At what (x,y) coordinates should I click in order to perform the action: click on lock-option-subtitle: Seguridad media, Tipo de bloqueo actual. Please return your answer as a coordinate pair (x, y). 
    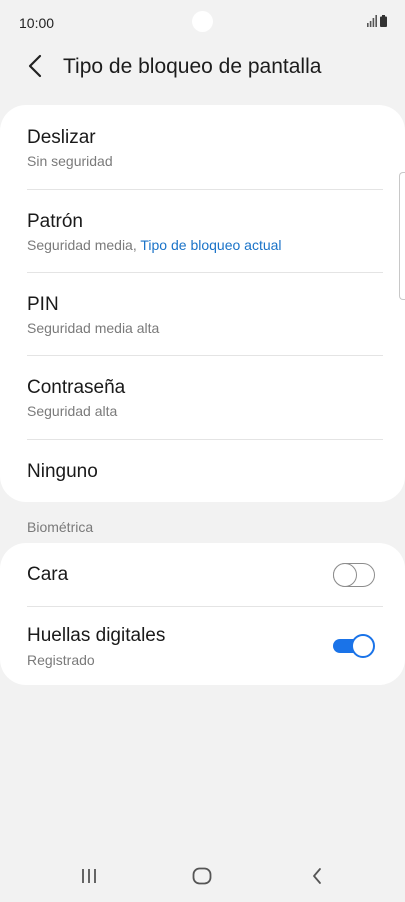
    Looking at the image, I should click on (154, 245).